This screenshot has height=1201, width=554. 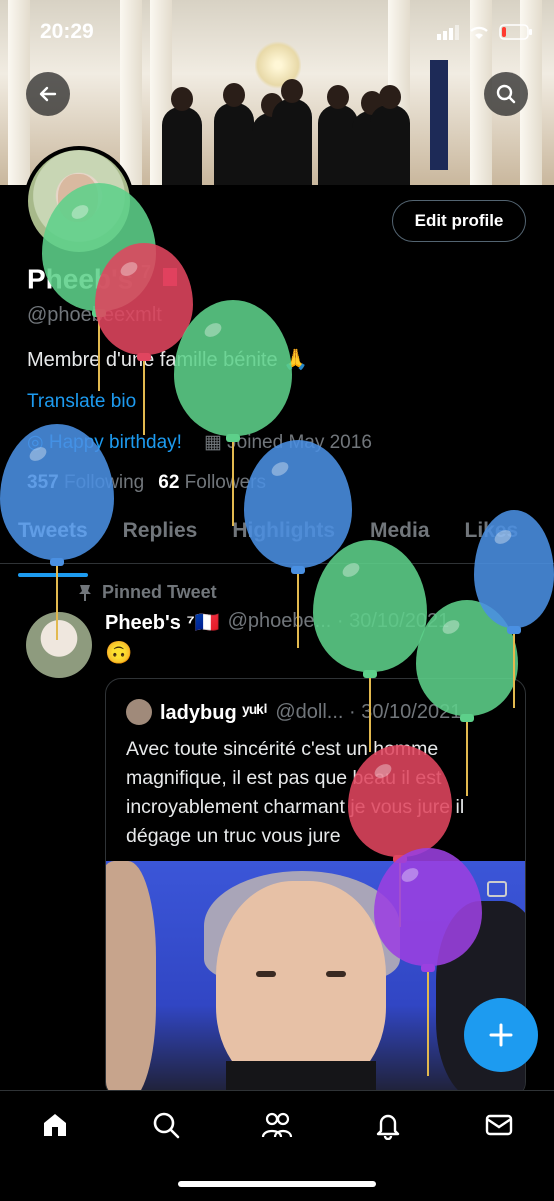 I want to click on nav-communities, so click(x=277, y=1125).